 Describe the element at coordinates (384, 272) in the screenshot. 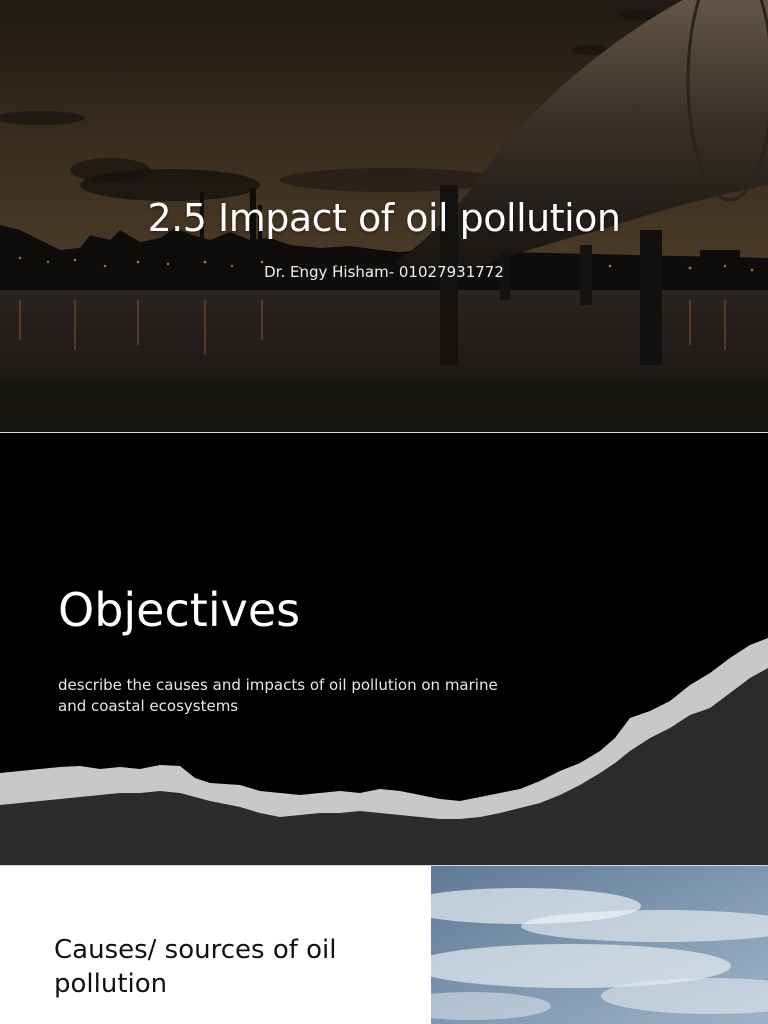

I see `slide-subtitle: Dr. Engy Hisham- 01027931772` at that location.